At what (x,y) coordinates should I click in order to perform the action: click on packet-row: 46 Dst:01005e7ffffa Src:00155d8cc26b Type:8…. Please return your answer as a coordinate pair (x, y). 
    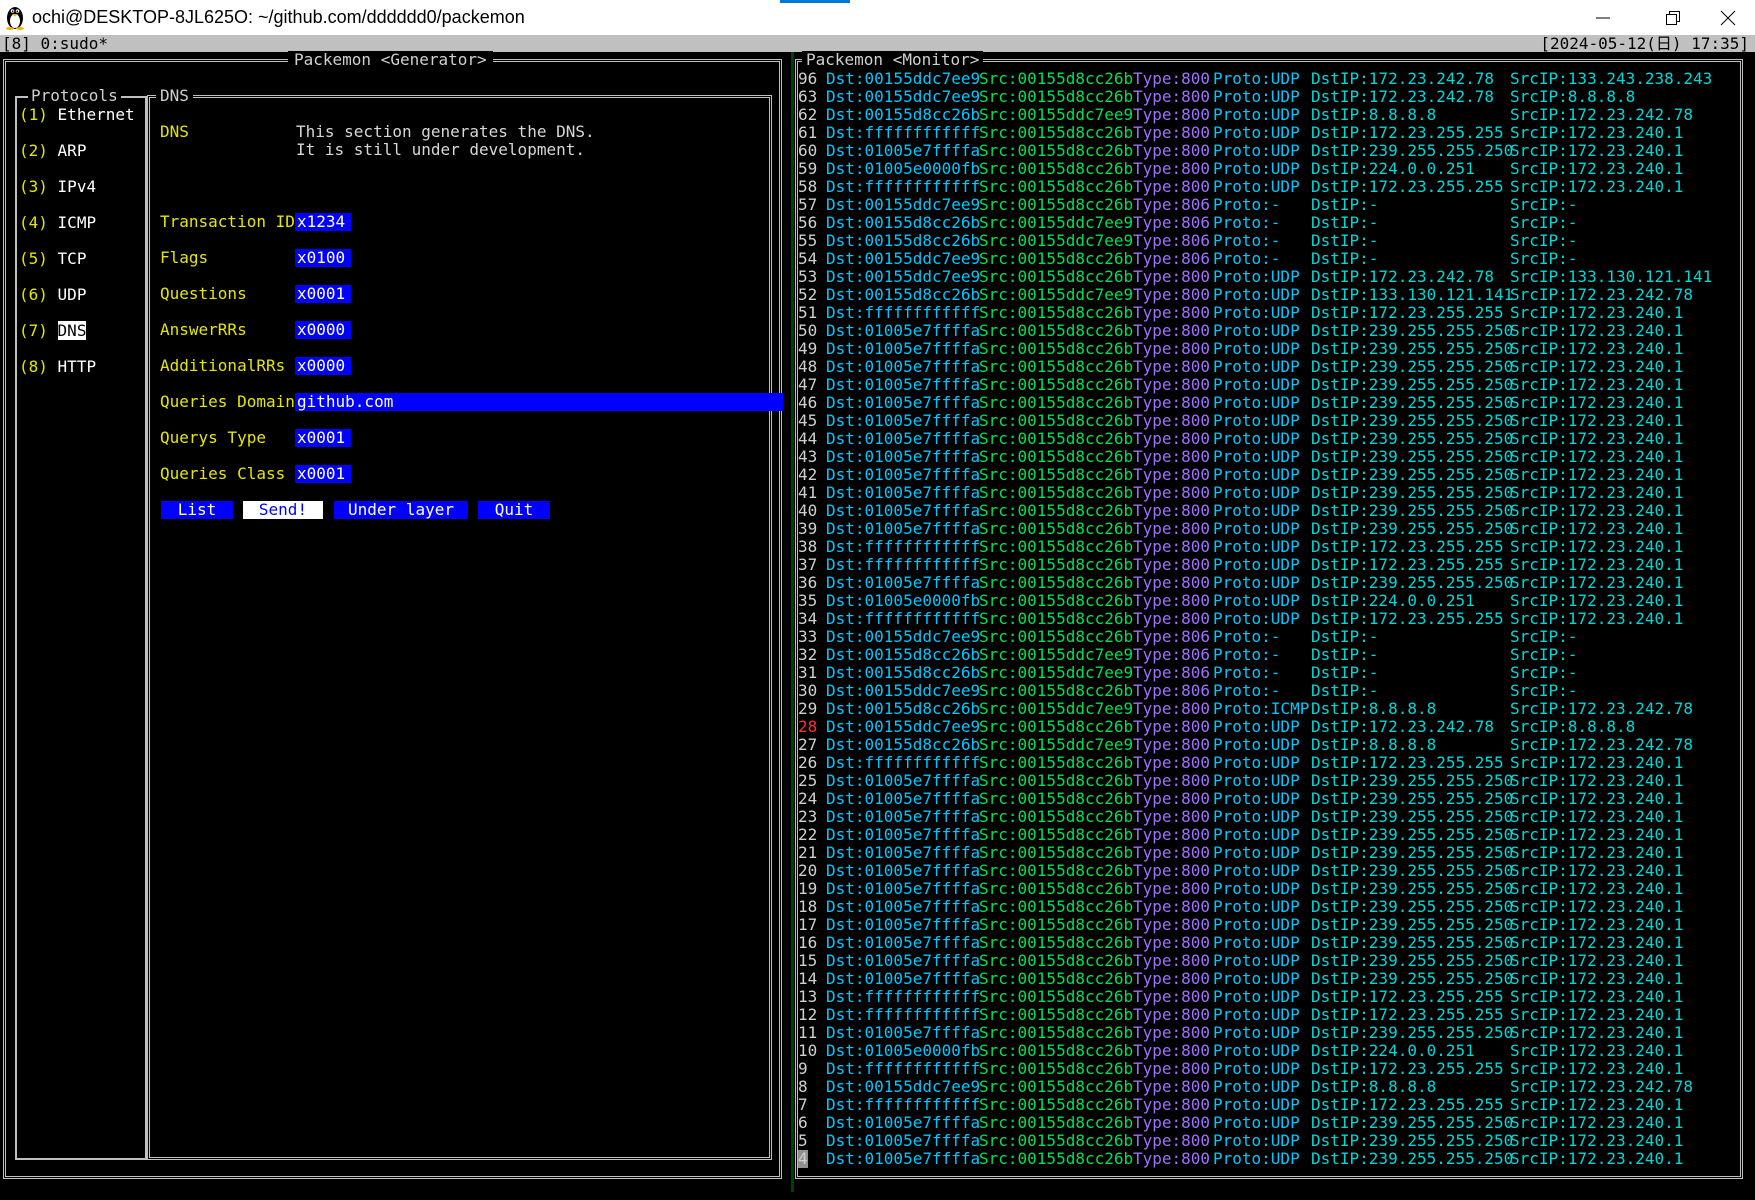
    Looking at the image, I should click on (1273, 403).